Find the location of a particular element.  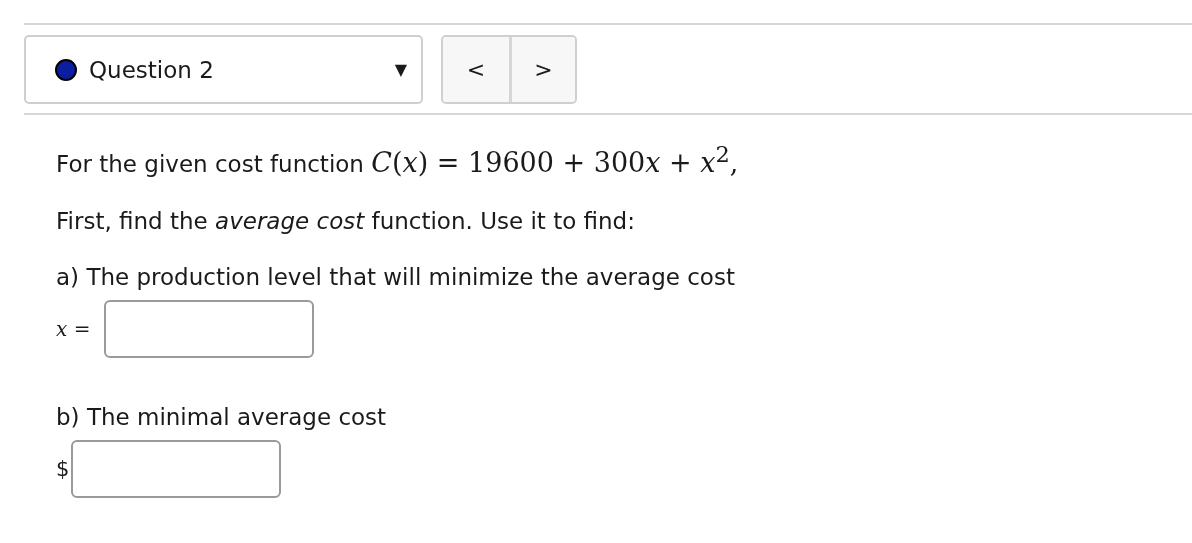

part-prompt: b) The minimal average cost is located at coordinates (222, 417).